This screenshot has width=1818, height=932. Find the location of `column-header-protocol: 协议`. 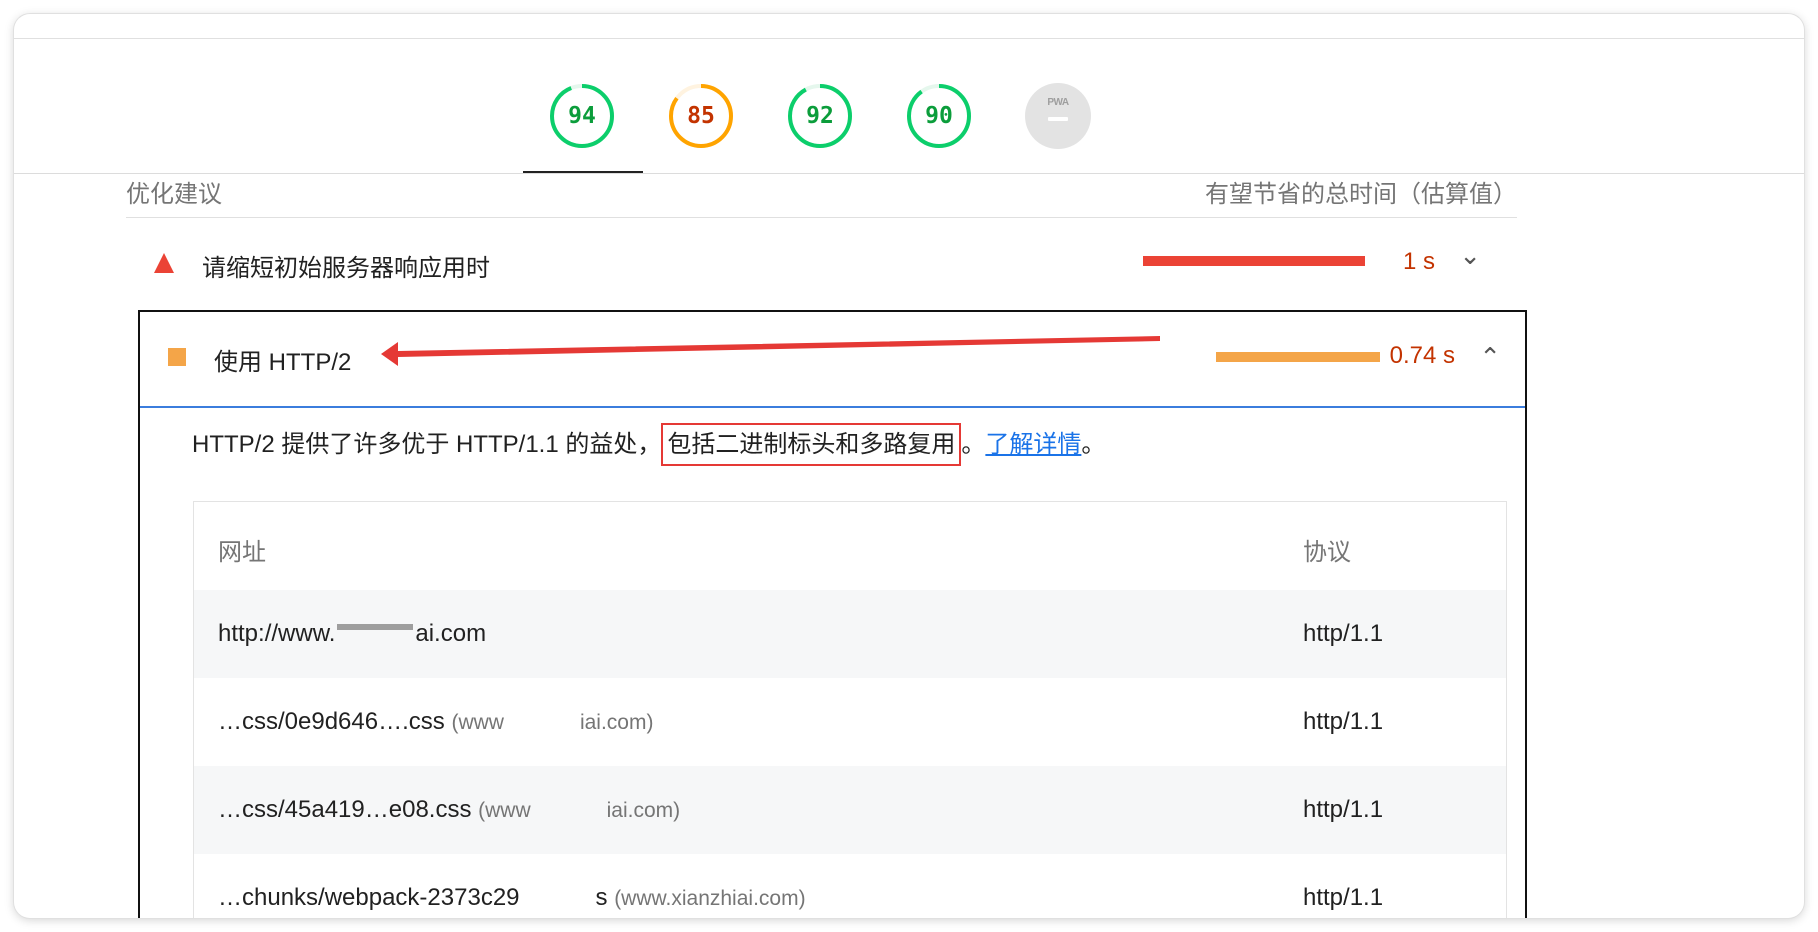

column-header-protocol: 协议 is located at coordinates (1327, 552).